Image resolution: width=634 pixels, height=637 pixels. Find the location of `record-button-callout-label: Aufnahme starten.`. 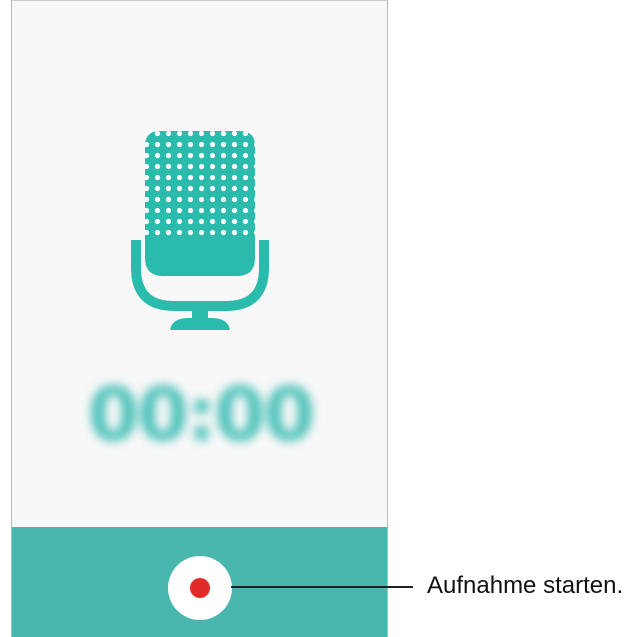

record-button-callout-label: Aufnahme starten. is located at coordinates (525, 585).